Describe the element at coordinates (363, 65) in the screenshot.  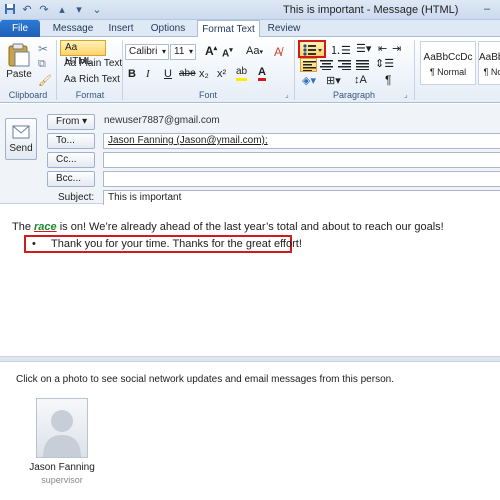
I see `justify-icon` at that location.